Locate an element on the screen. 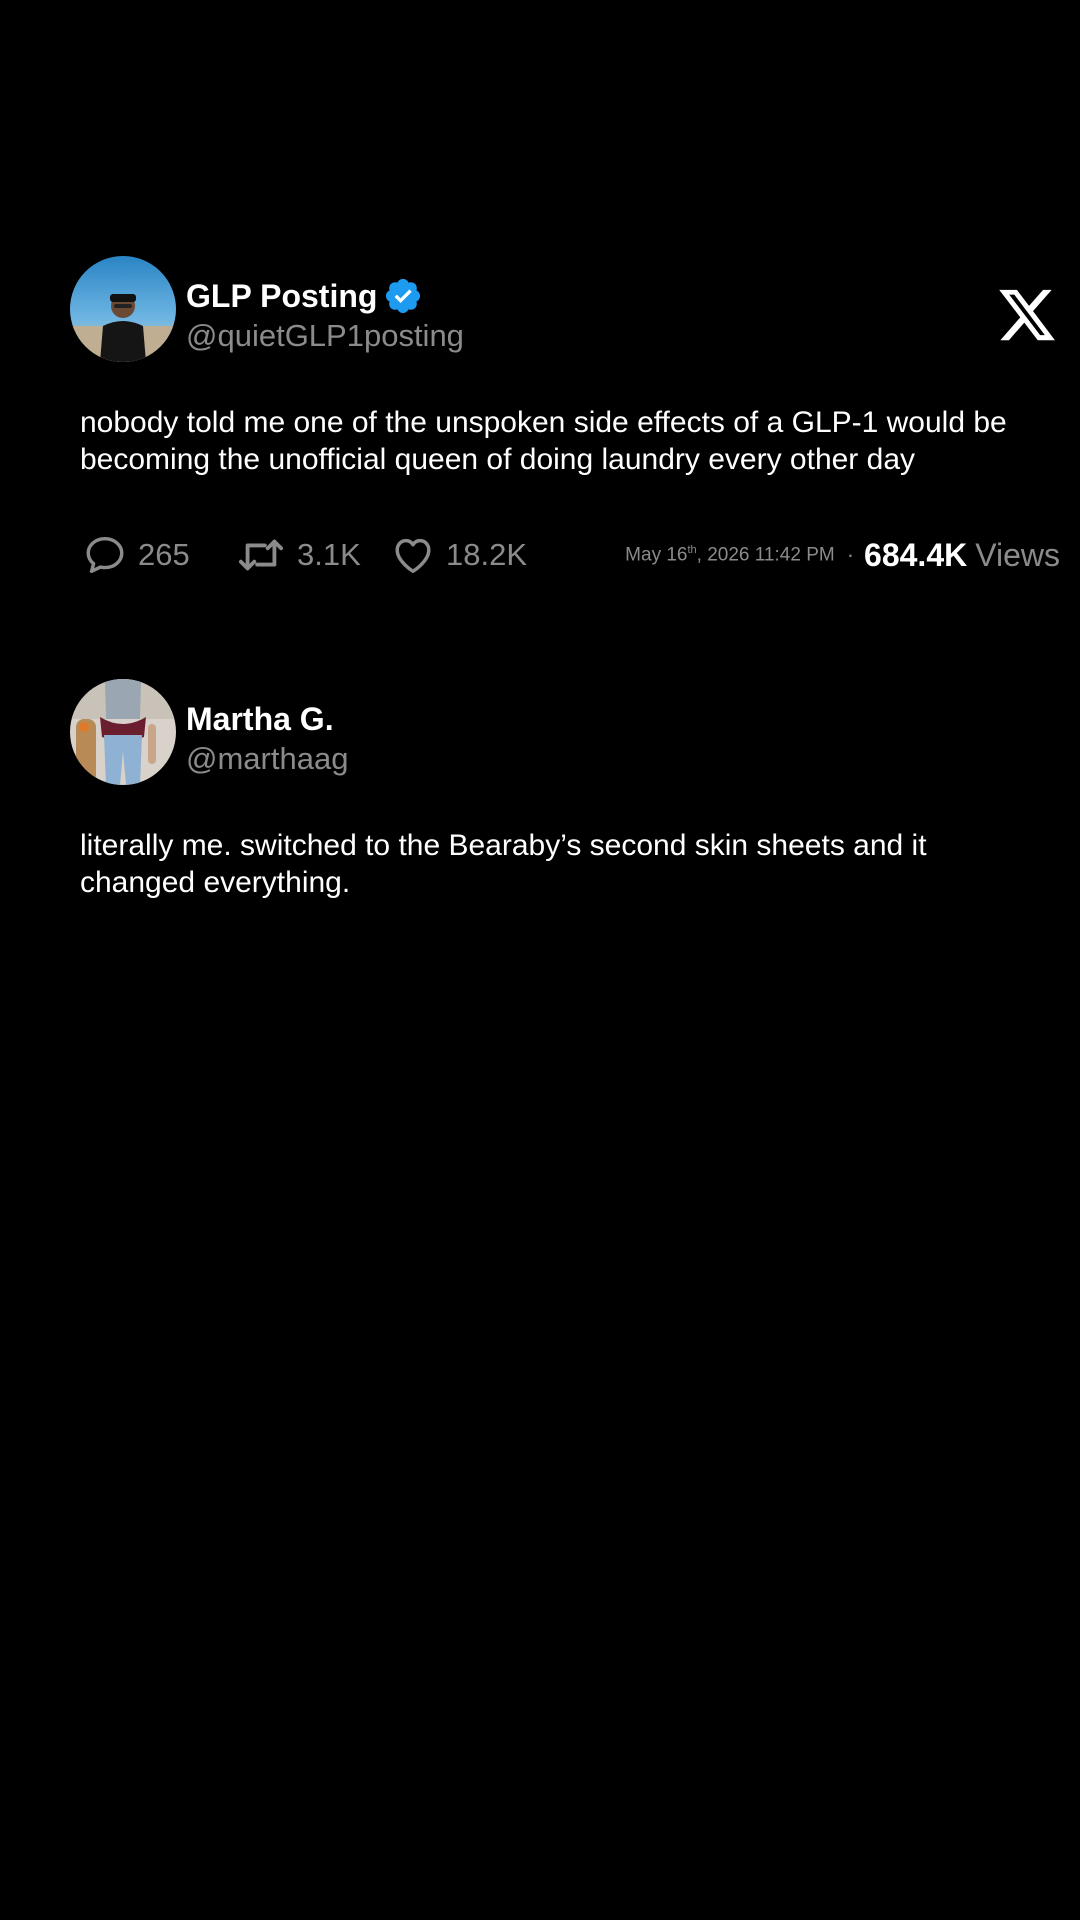 The image size is (1080, 1920). post-header: GLP Posting @quietGLP1posting is located at coordinates (565, 310).